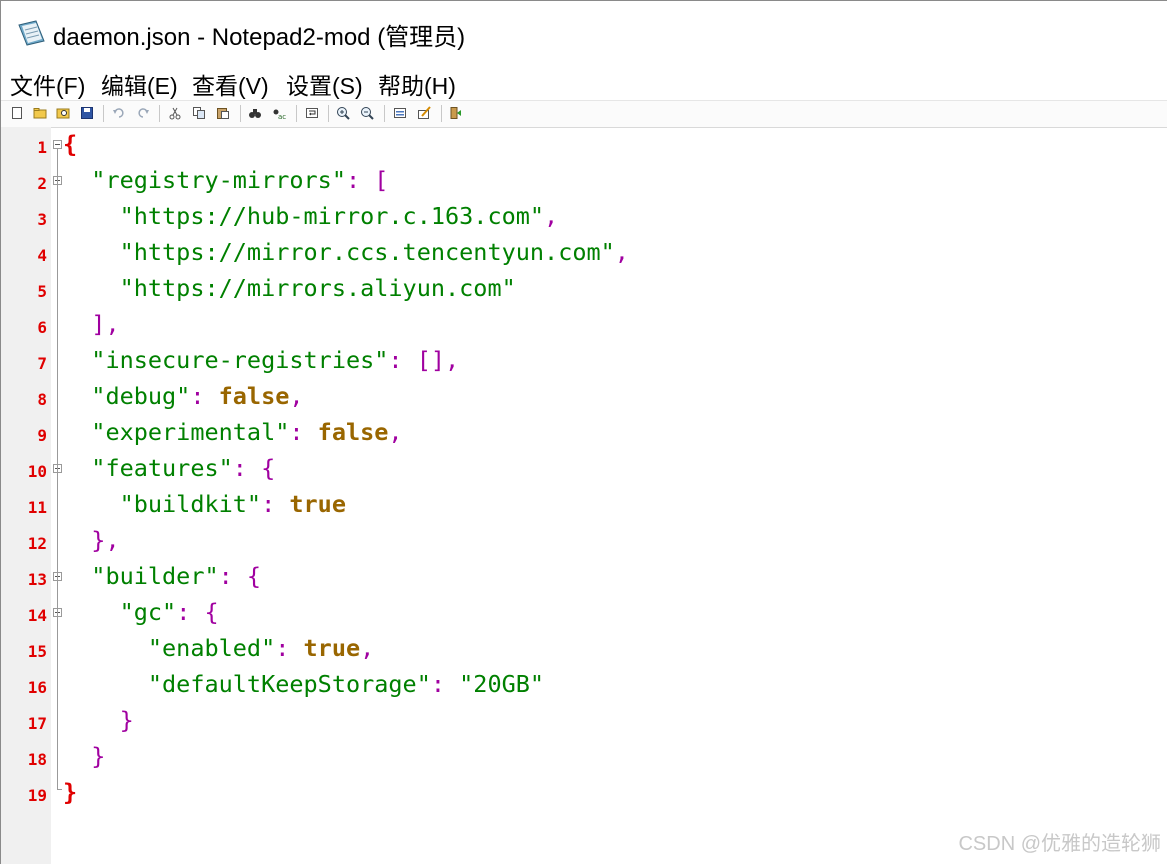 This screenshot has width=1167, height=864. I want to click on code-token: "builder", so click(155, 576).